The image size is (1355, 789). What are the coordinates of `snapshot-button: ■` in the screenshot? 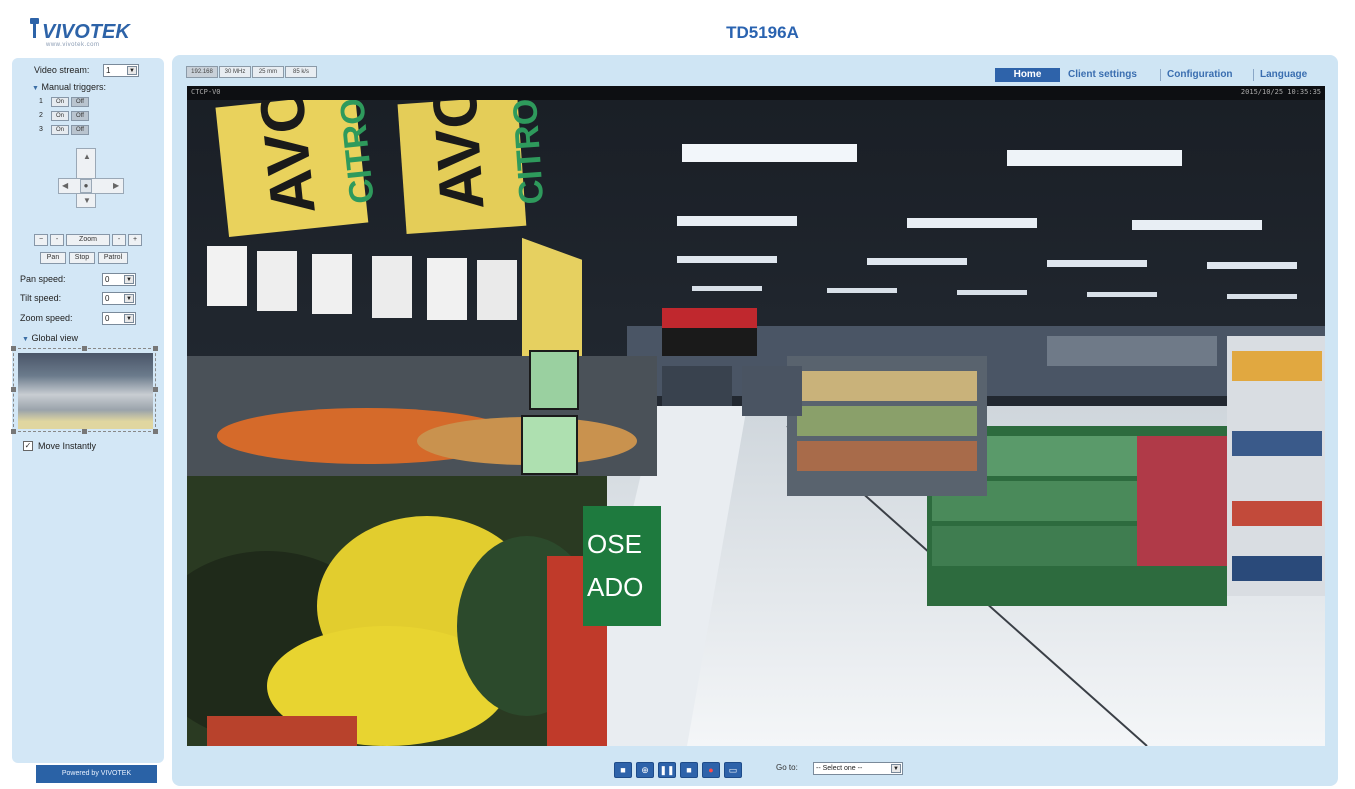 It's located at (623, 770).